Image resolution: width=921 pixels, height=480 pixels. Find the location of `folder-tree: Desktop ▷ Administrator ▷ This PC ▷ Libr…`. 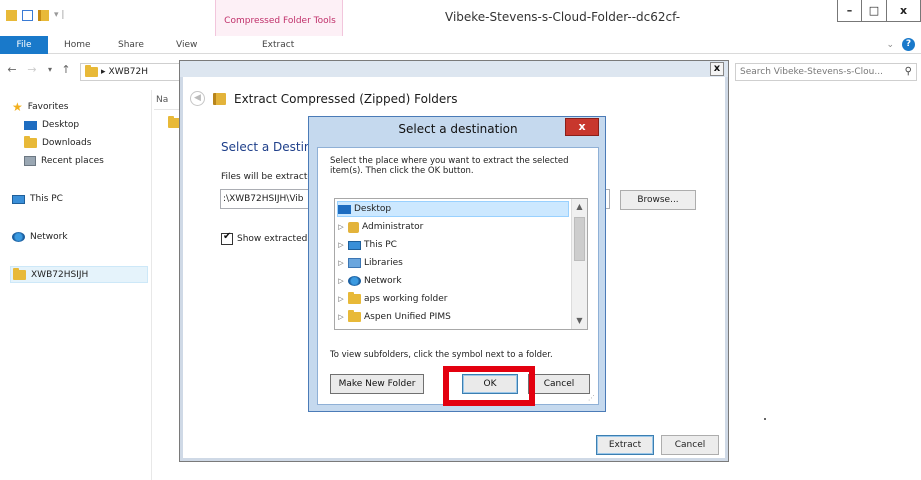

folder-tree: Desktop ▷ Administrator ▷ This PC ▷ Libr… is located at coordinates (461, 264).